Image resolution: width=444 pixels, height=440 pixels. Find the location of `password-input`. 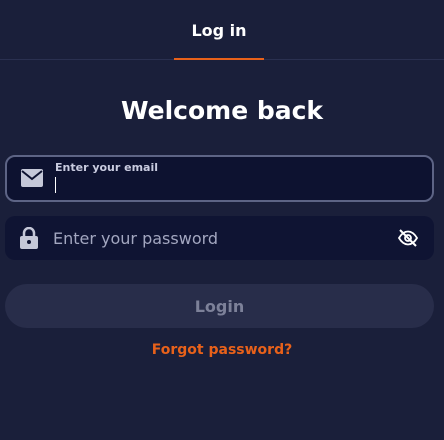

password-input is located at coordinates (218, 238).